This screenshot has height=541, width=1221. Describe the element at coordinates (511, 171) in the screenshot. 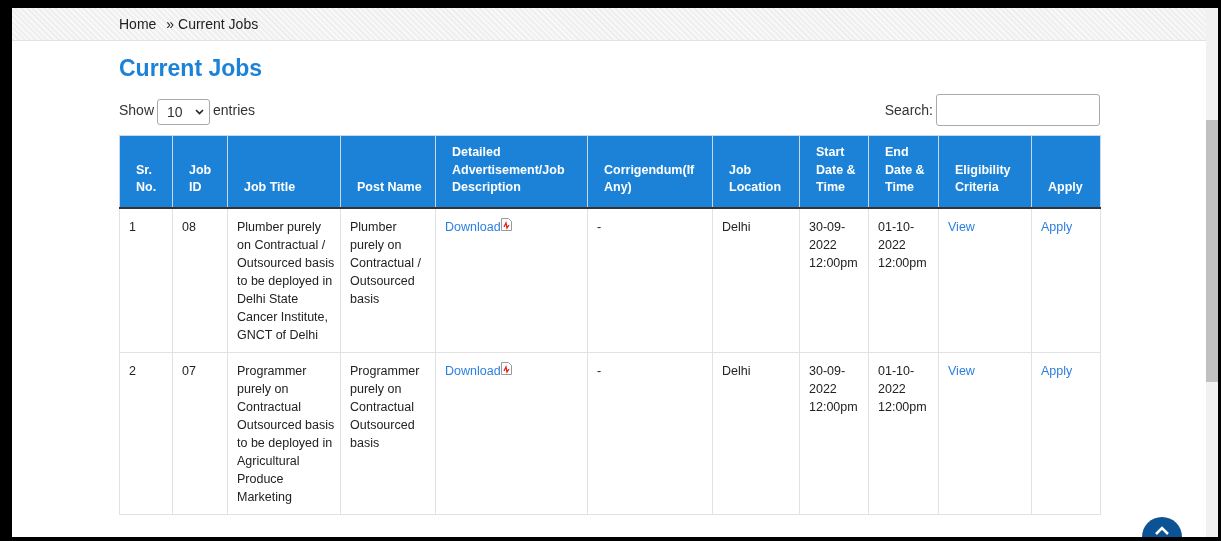

I see `column-header: Detailed Advertisement/Job Description` at that location.